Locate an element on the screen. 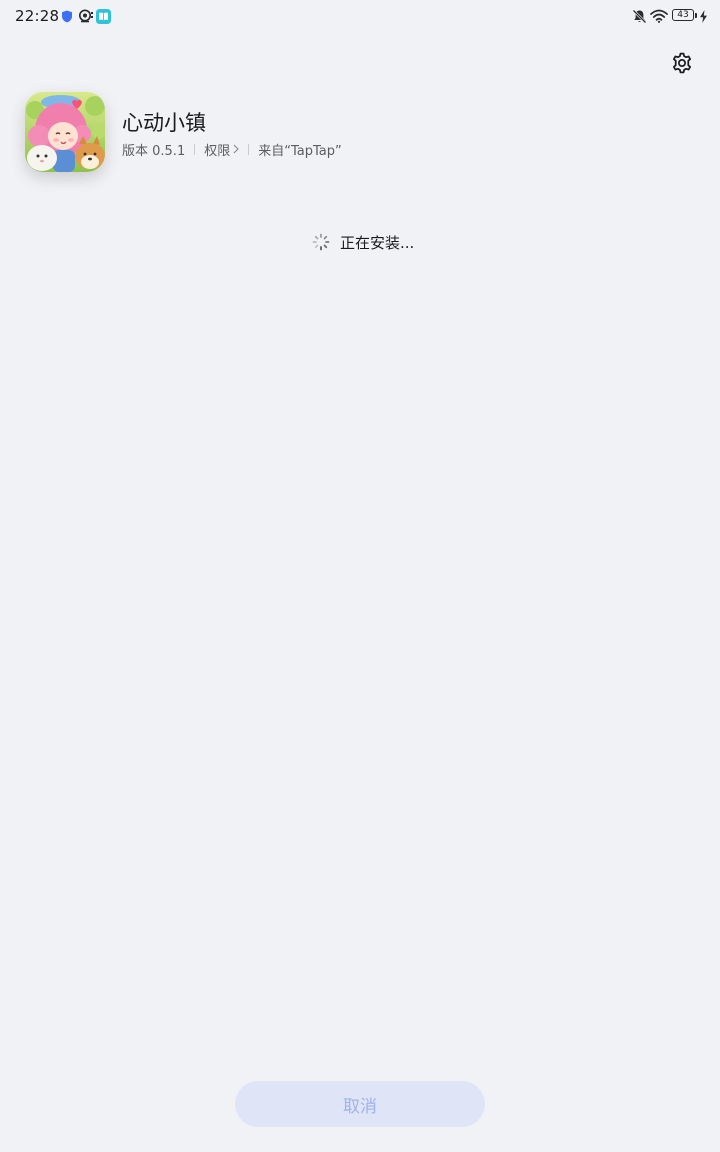 This screenshot has height=1152, width=720. app-meta-row: 版本 0.5.1 权限 来自“TapTap” is located at coordinates (232, 149).